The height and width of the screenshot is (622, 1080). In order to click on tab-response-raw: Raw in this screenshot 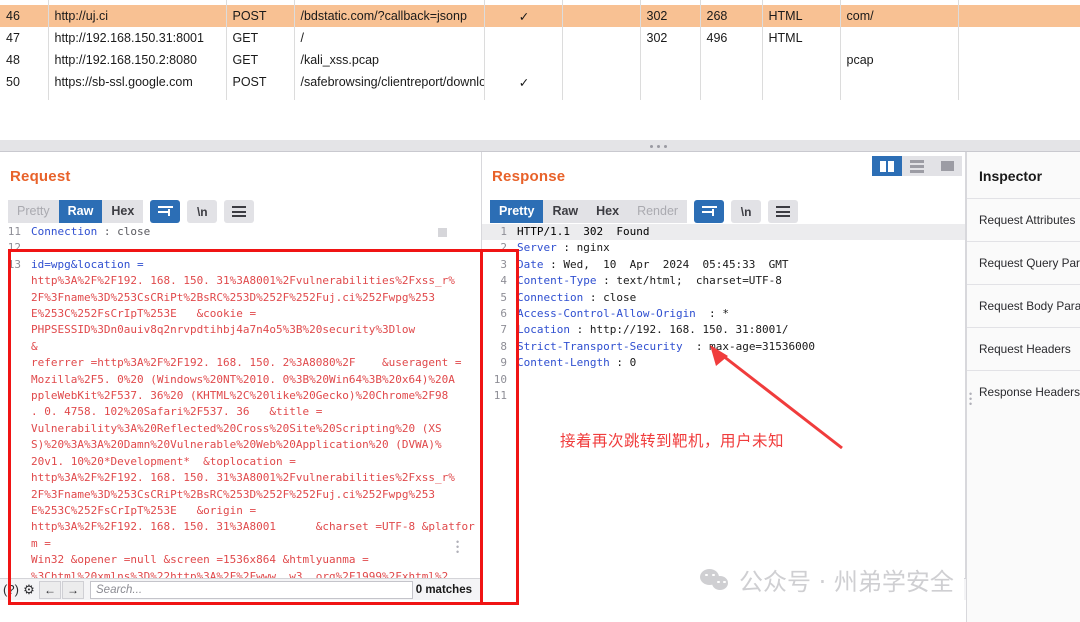, I will do `click(565, 211)`.